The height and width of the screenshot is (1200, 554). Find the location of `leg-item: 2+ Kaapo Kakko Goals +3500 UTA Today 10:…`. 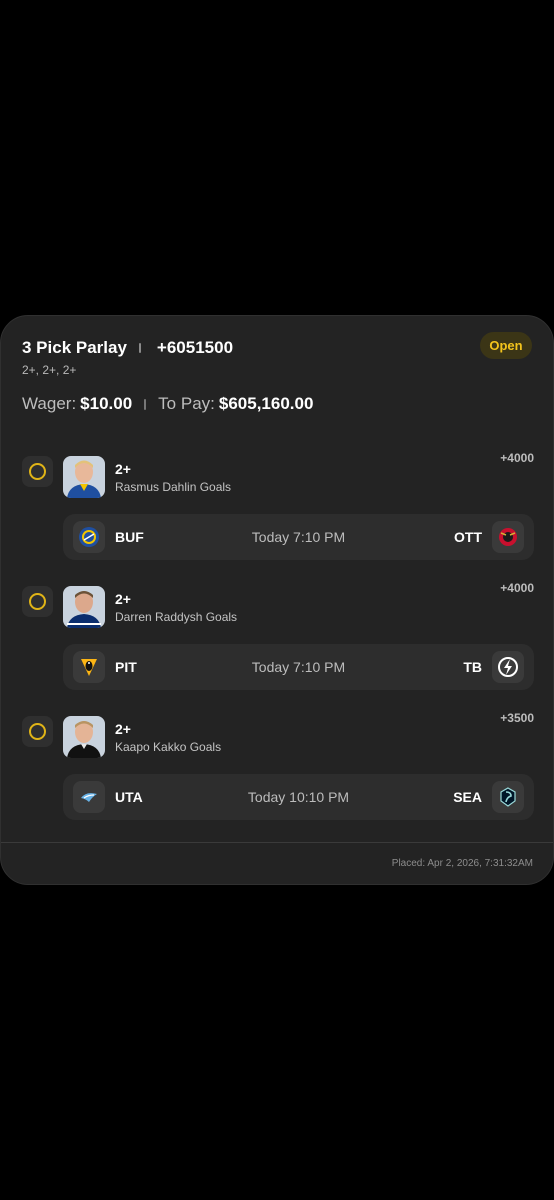

leg-item: 2+ Kaapo Kakko Goals +3500 UTA Today 10:… is located at coordinates (277, 769).